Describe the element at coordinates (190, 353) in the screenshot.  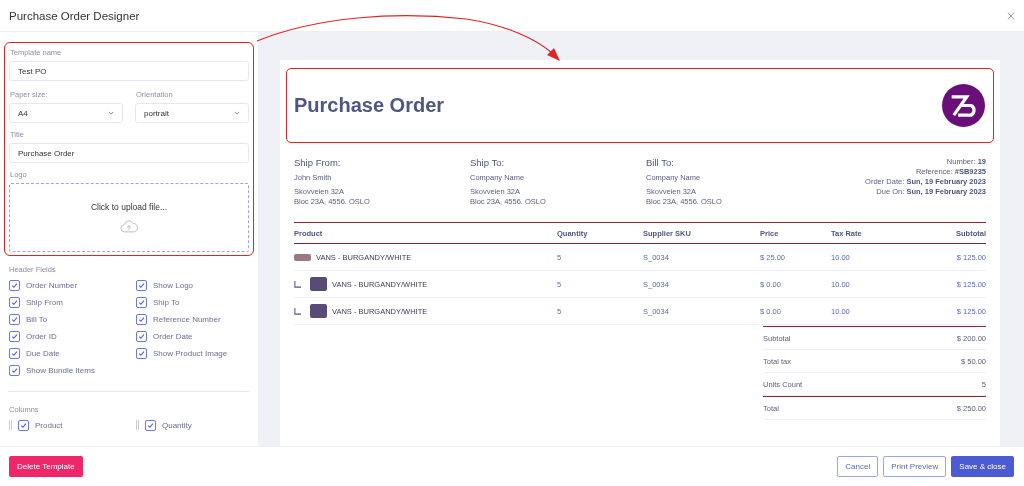
I see `checkbox-label: Show Product Image` at that location.